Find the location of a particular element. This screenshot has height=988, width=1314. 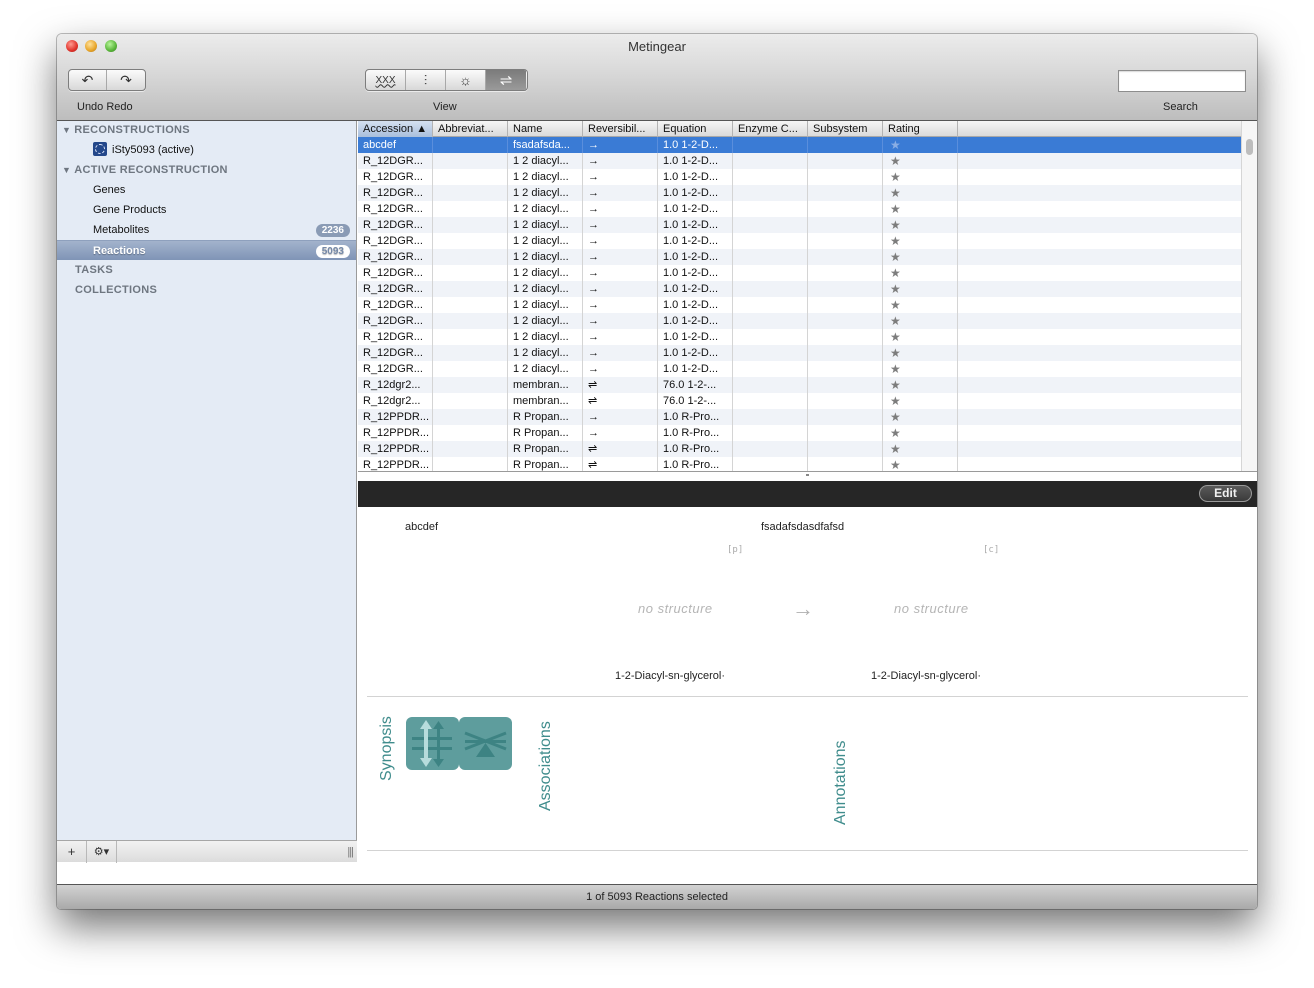

scrollbar-thumb is located at coordinates (1249, 147).